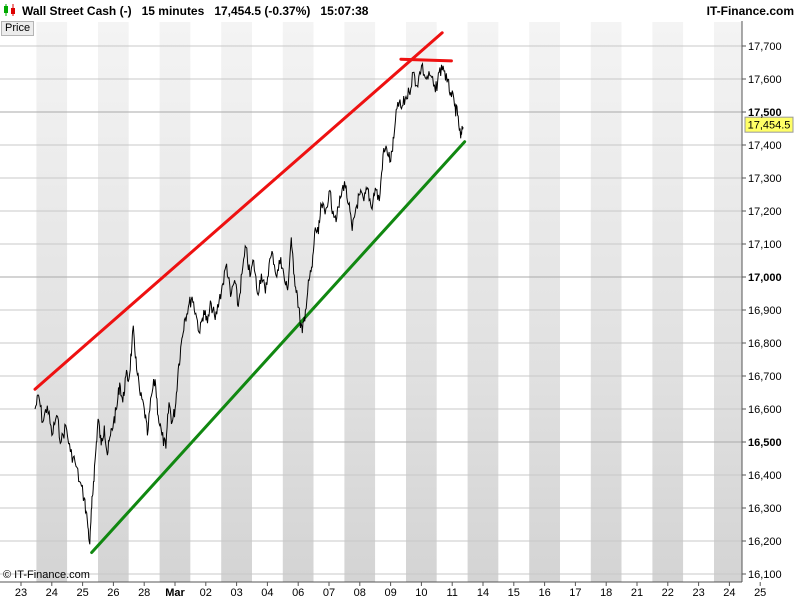  I want to click on x-tick-label: 07, so click(329, 593).